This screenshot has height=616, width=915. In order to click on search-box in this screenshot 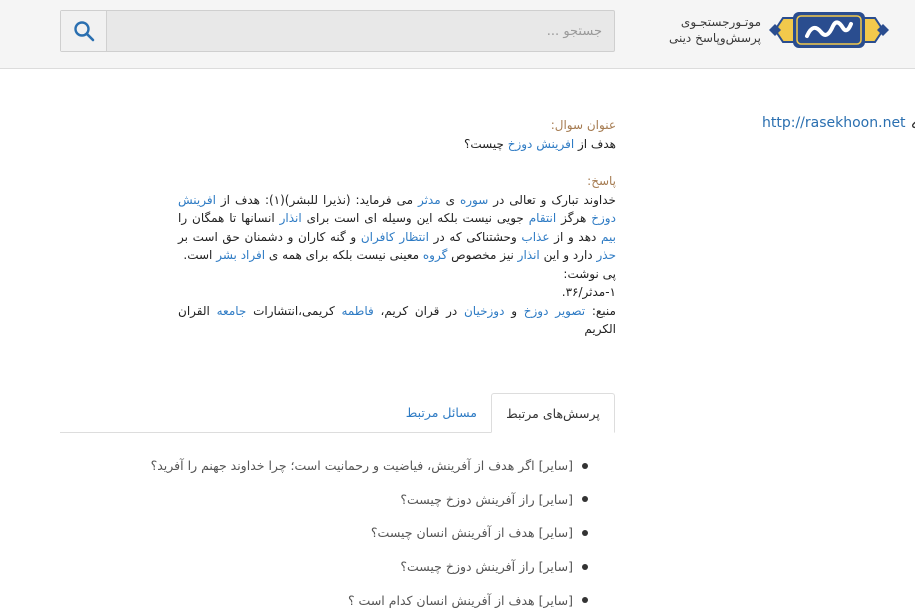, I will do `click(337, 31)`.